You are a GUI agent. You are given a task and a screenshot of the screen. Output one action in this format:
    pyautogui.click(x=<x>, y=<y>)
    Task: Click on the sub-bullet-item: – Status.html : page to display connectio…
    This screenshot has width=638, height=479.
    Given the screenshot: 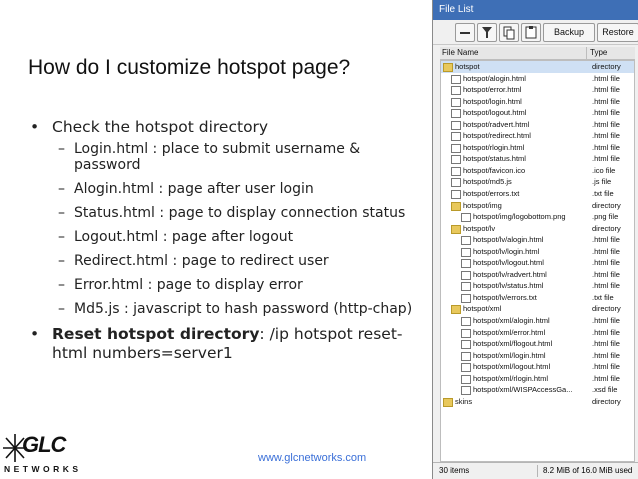 What is the action you would take?
    pyautogui.click(x=222, y=213)
    